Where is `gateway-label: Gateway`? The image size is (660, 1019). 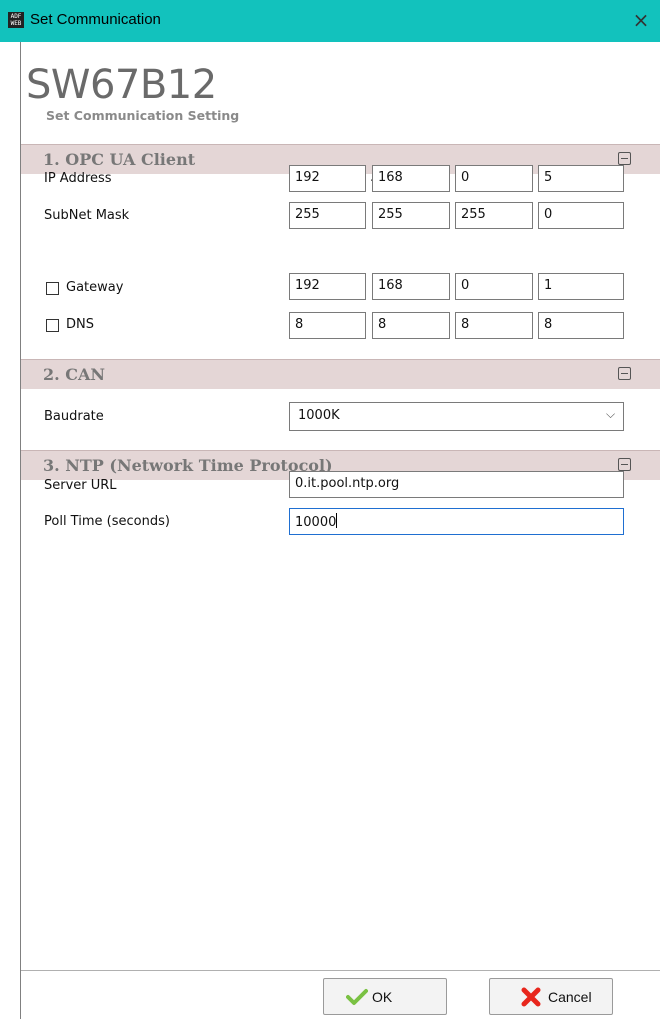
gateway-label: Gateway is located at coordinates (95, 287).